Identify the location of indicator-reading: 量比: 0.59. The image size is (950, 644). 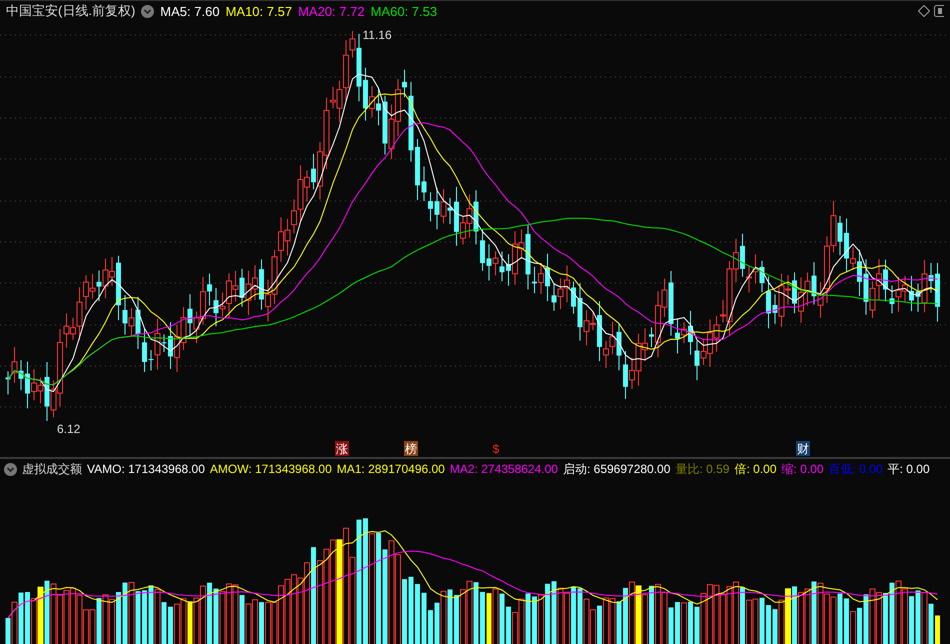
(702, 469).